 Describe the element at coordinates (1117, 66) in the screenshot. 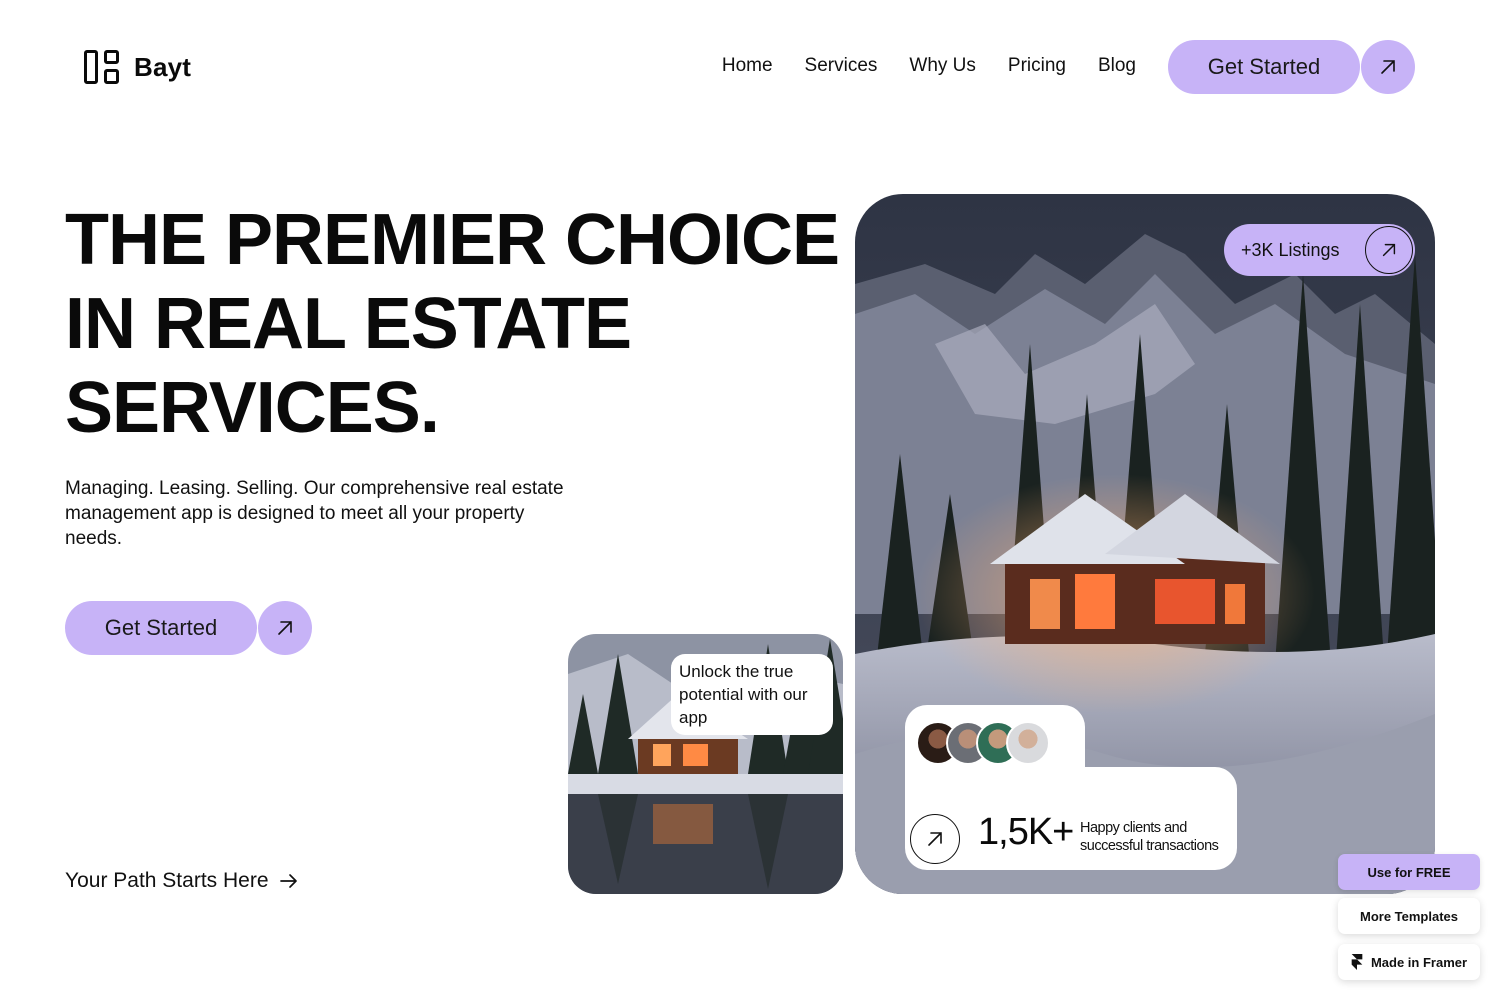

I see `nav-blog: Blog` at that location.